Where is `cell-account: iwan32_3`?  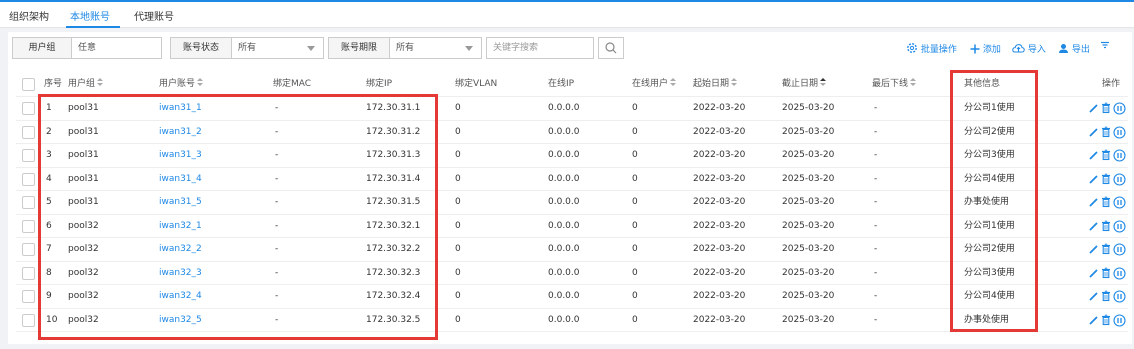
cell-account: iwan32_3 is located at coordinates (180, 273).